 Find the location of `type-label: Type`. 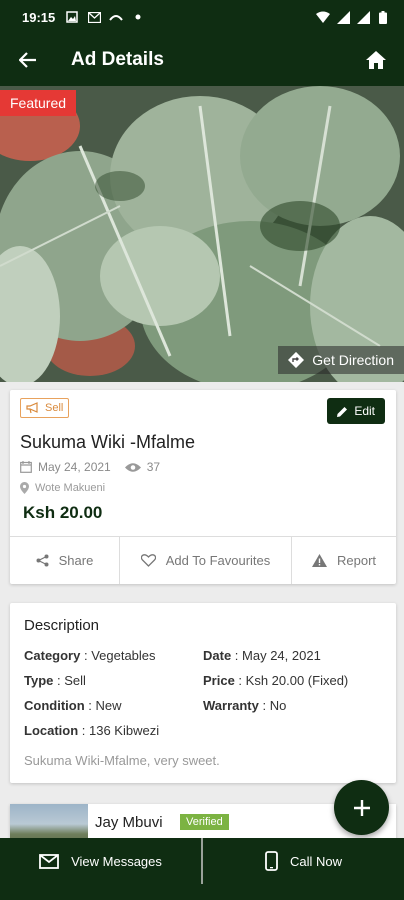

type-label: Type is located at coordinates (39, 680).